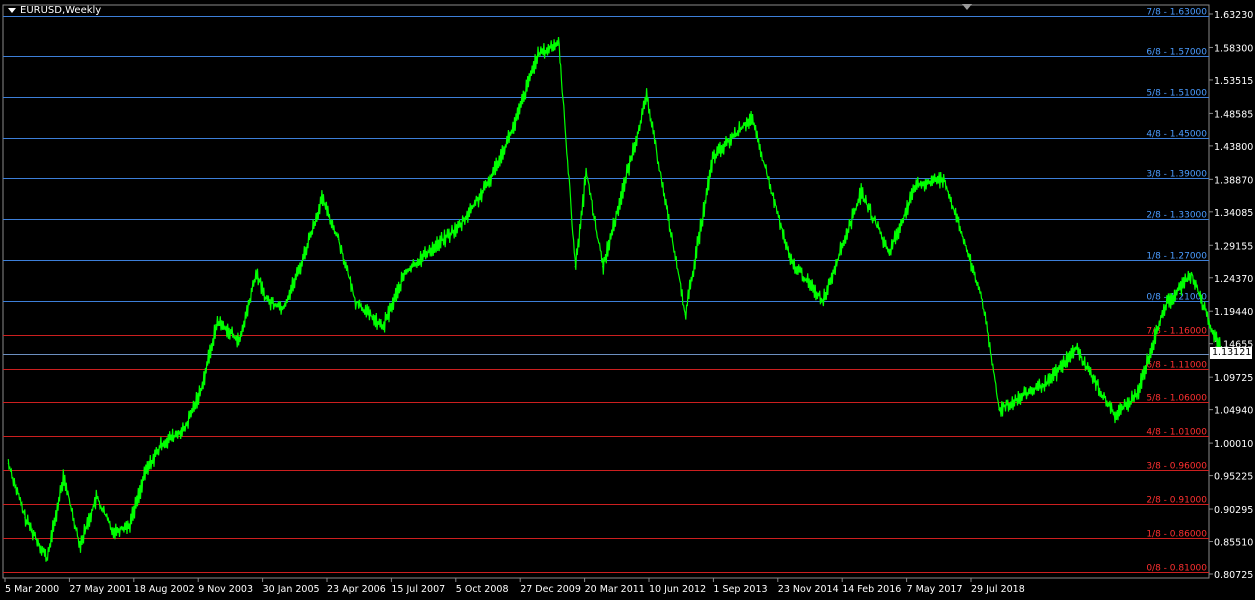 This screenshot has width=1255, height=600. Describe the element at coordinates (482, 589) in the screenshot. I see `x-tick-label-7: 5 Oct 2008` at that location.